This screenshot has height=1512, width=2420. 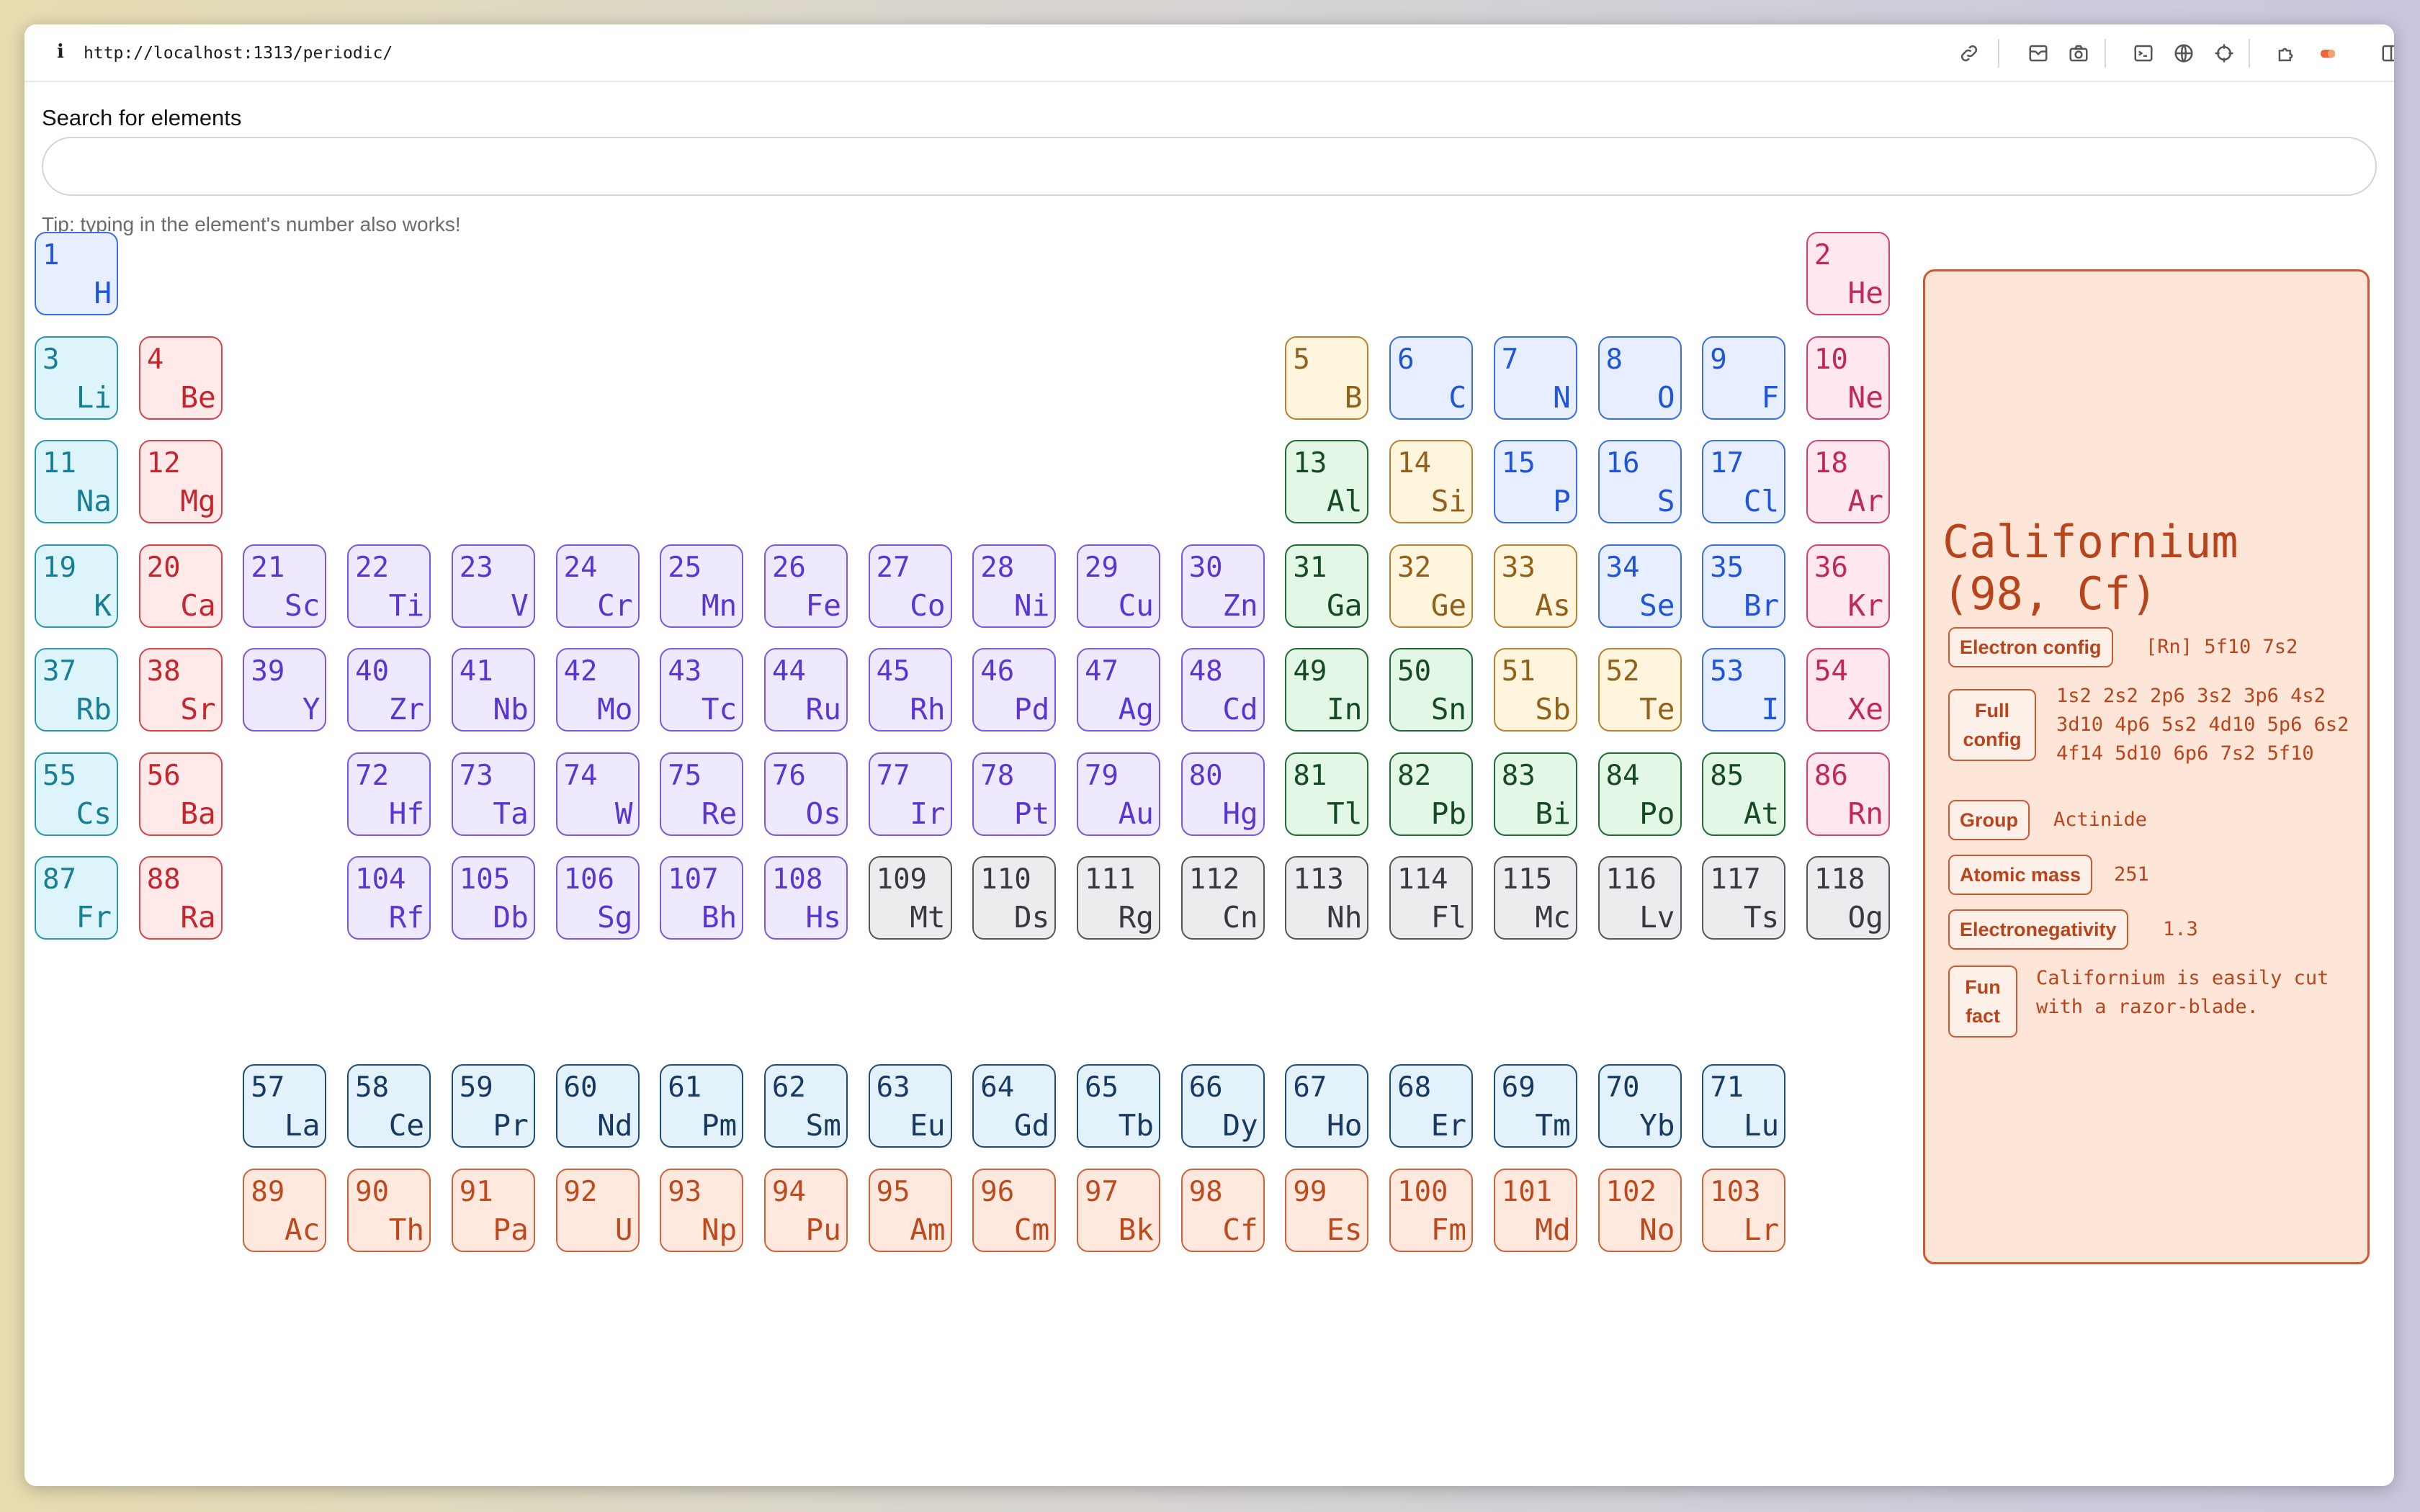 I want to click on element-tile-la: 57 La, so click(x=285, y=1106).